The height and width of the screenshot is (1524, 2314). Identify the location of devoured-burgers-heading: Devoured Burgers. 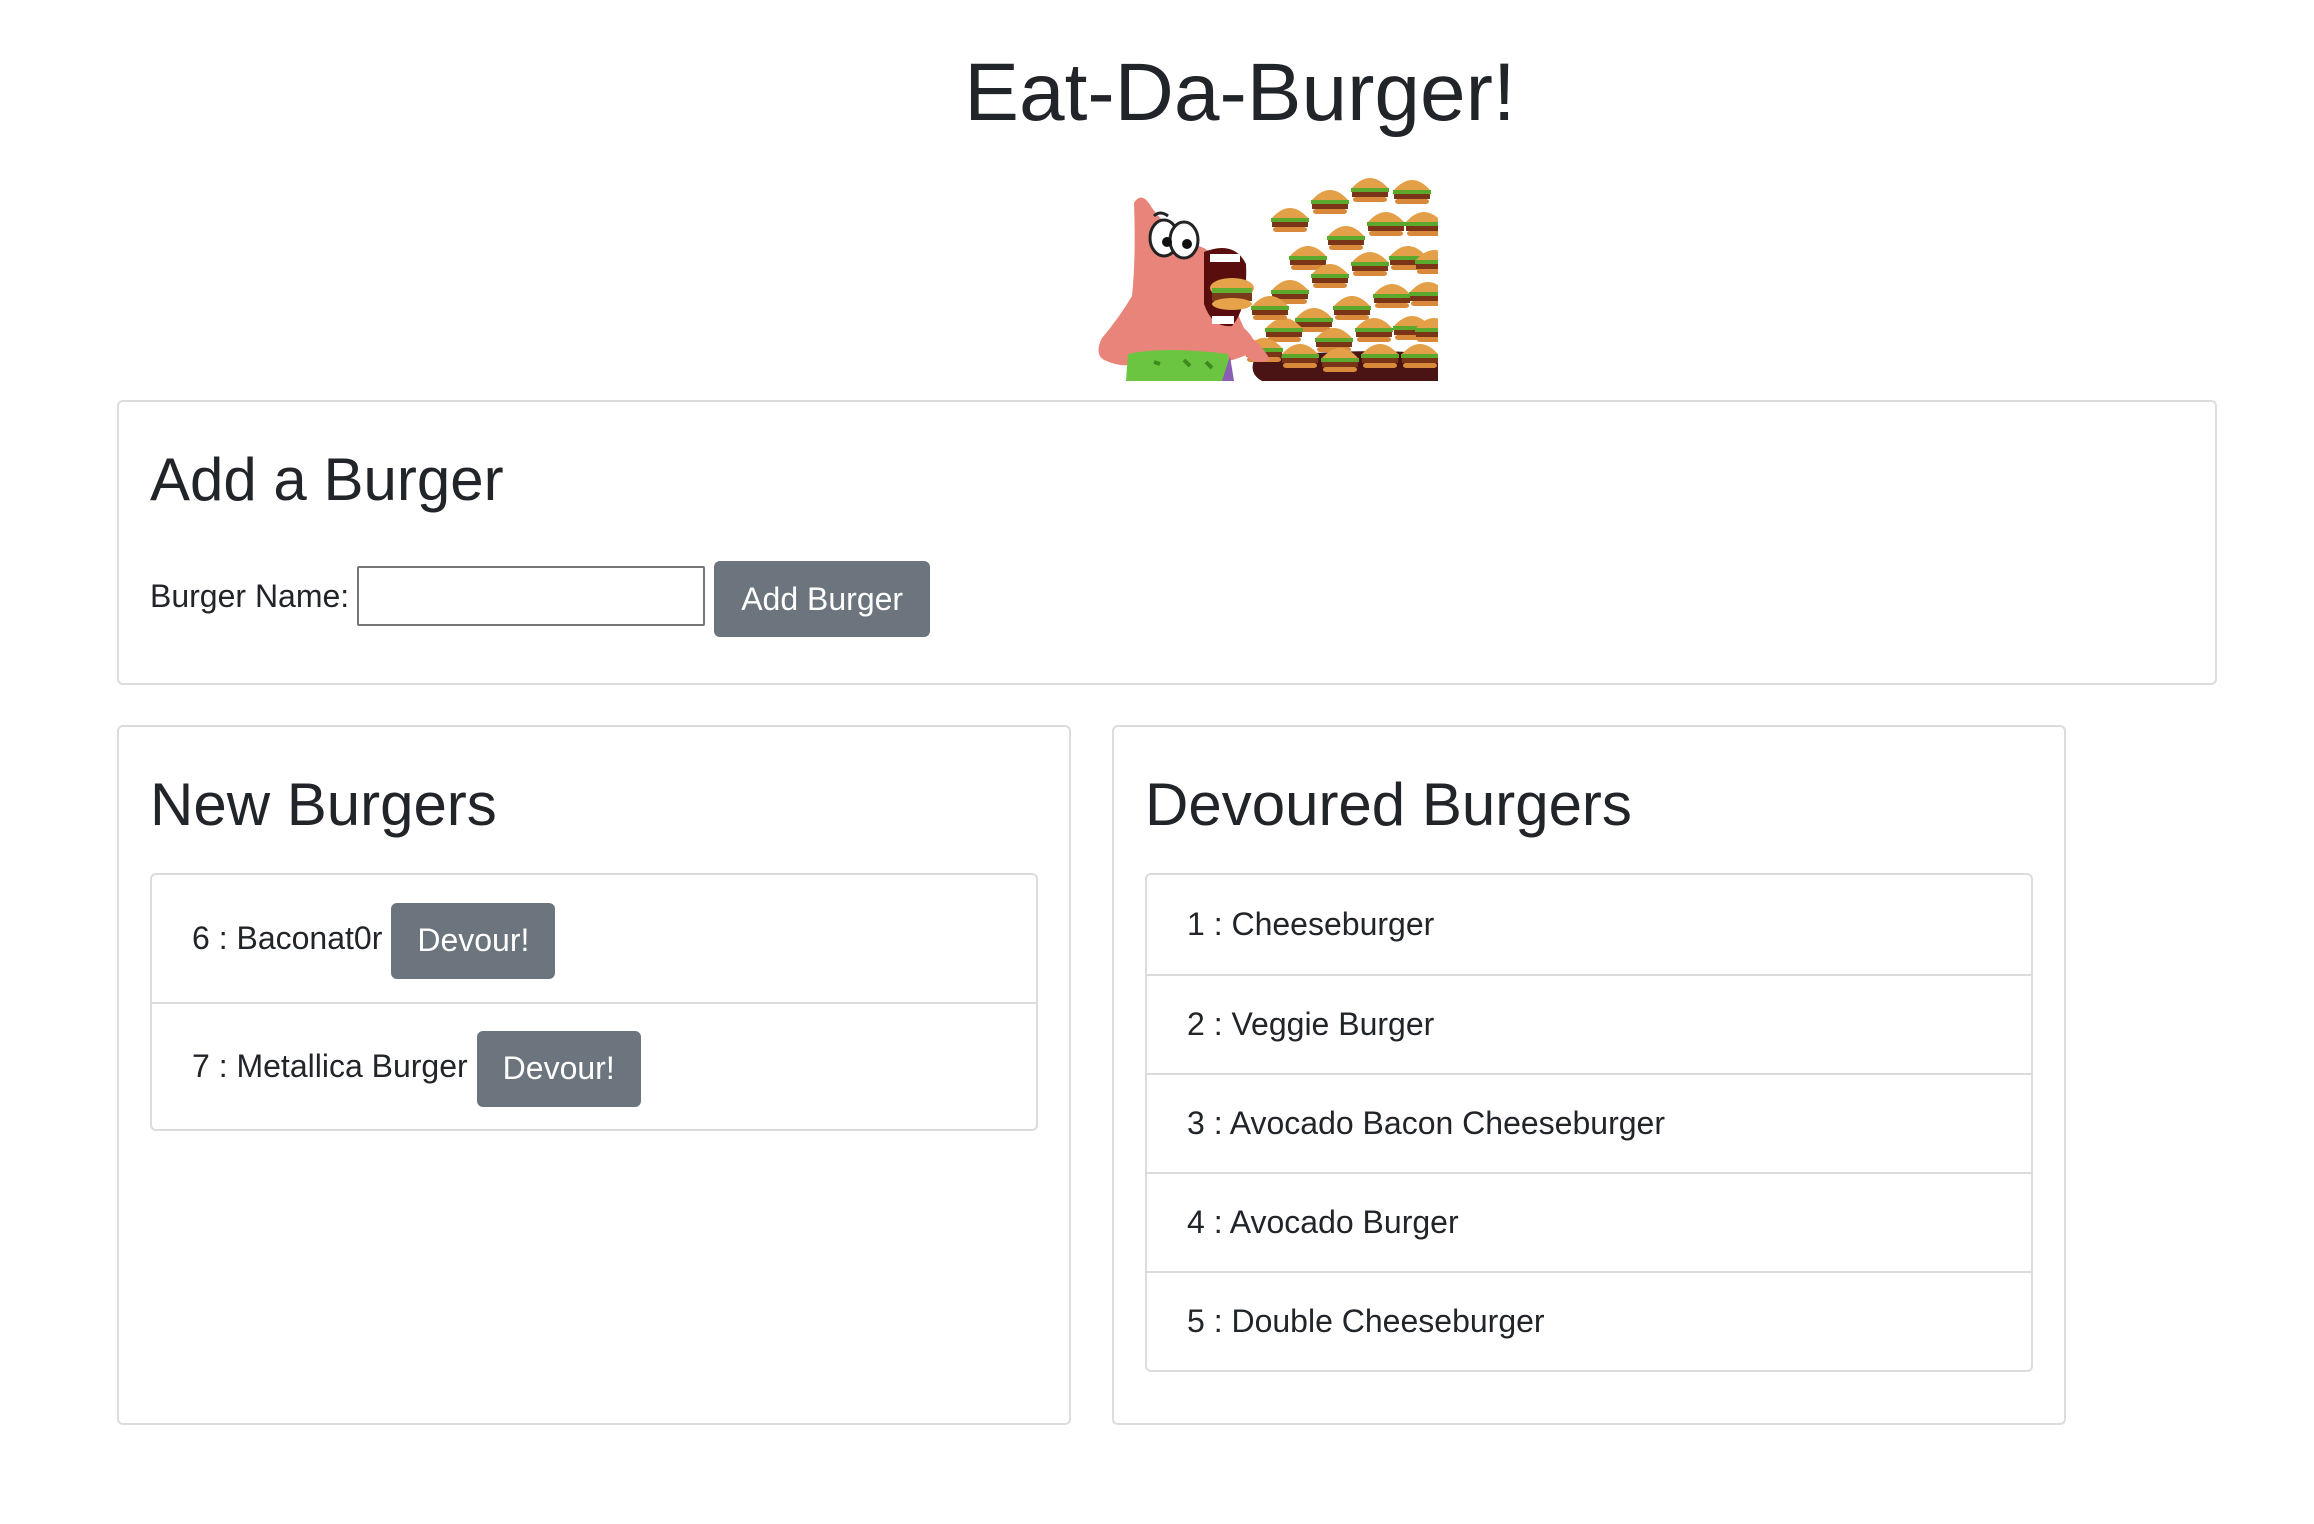
(1388, 804).